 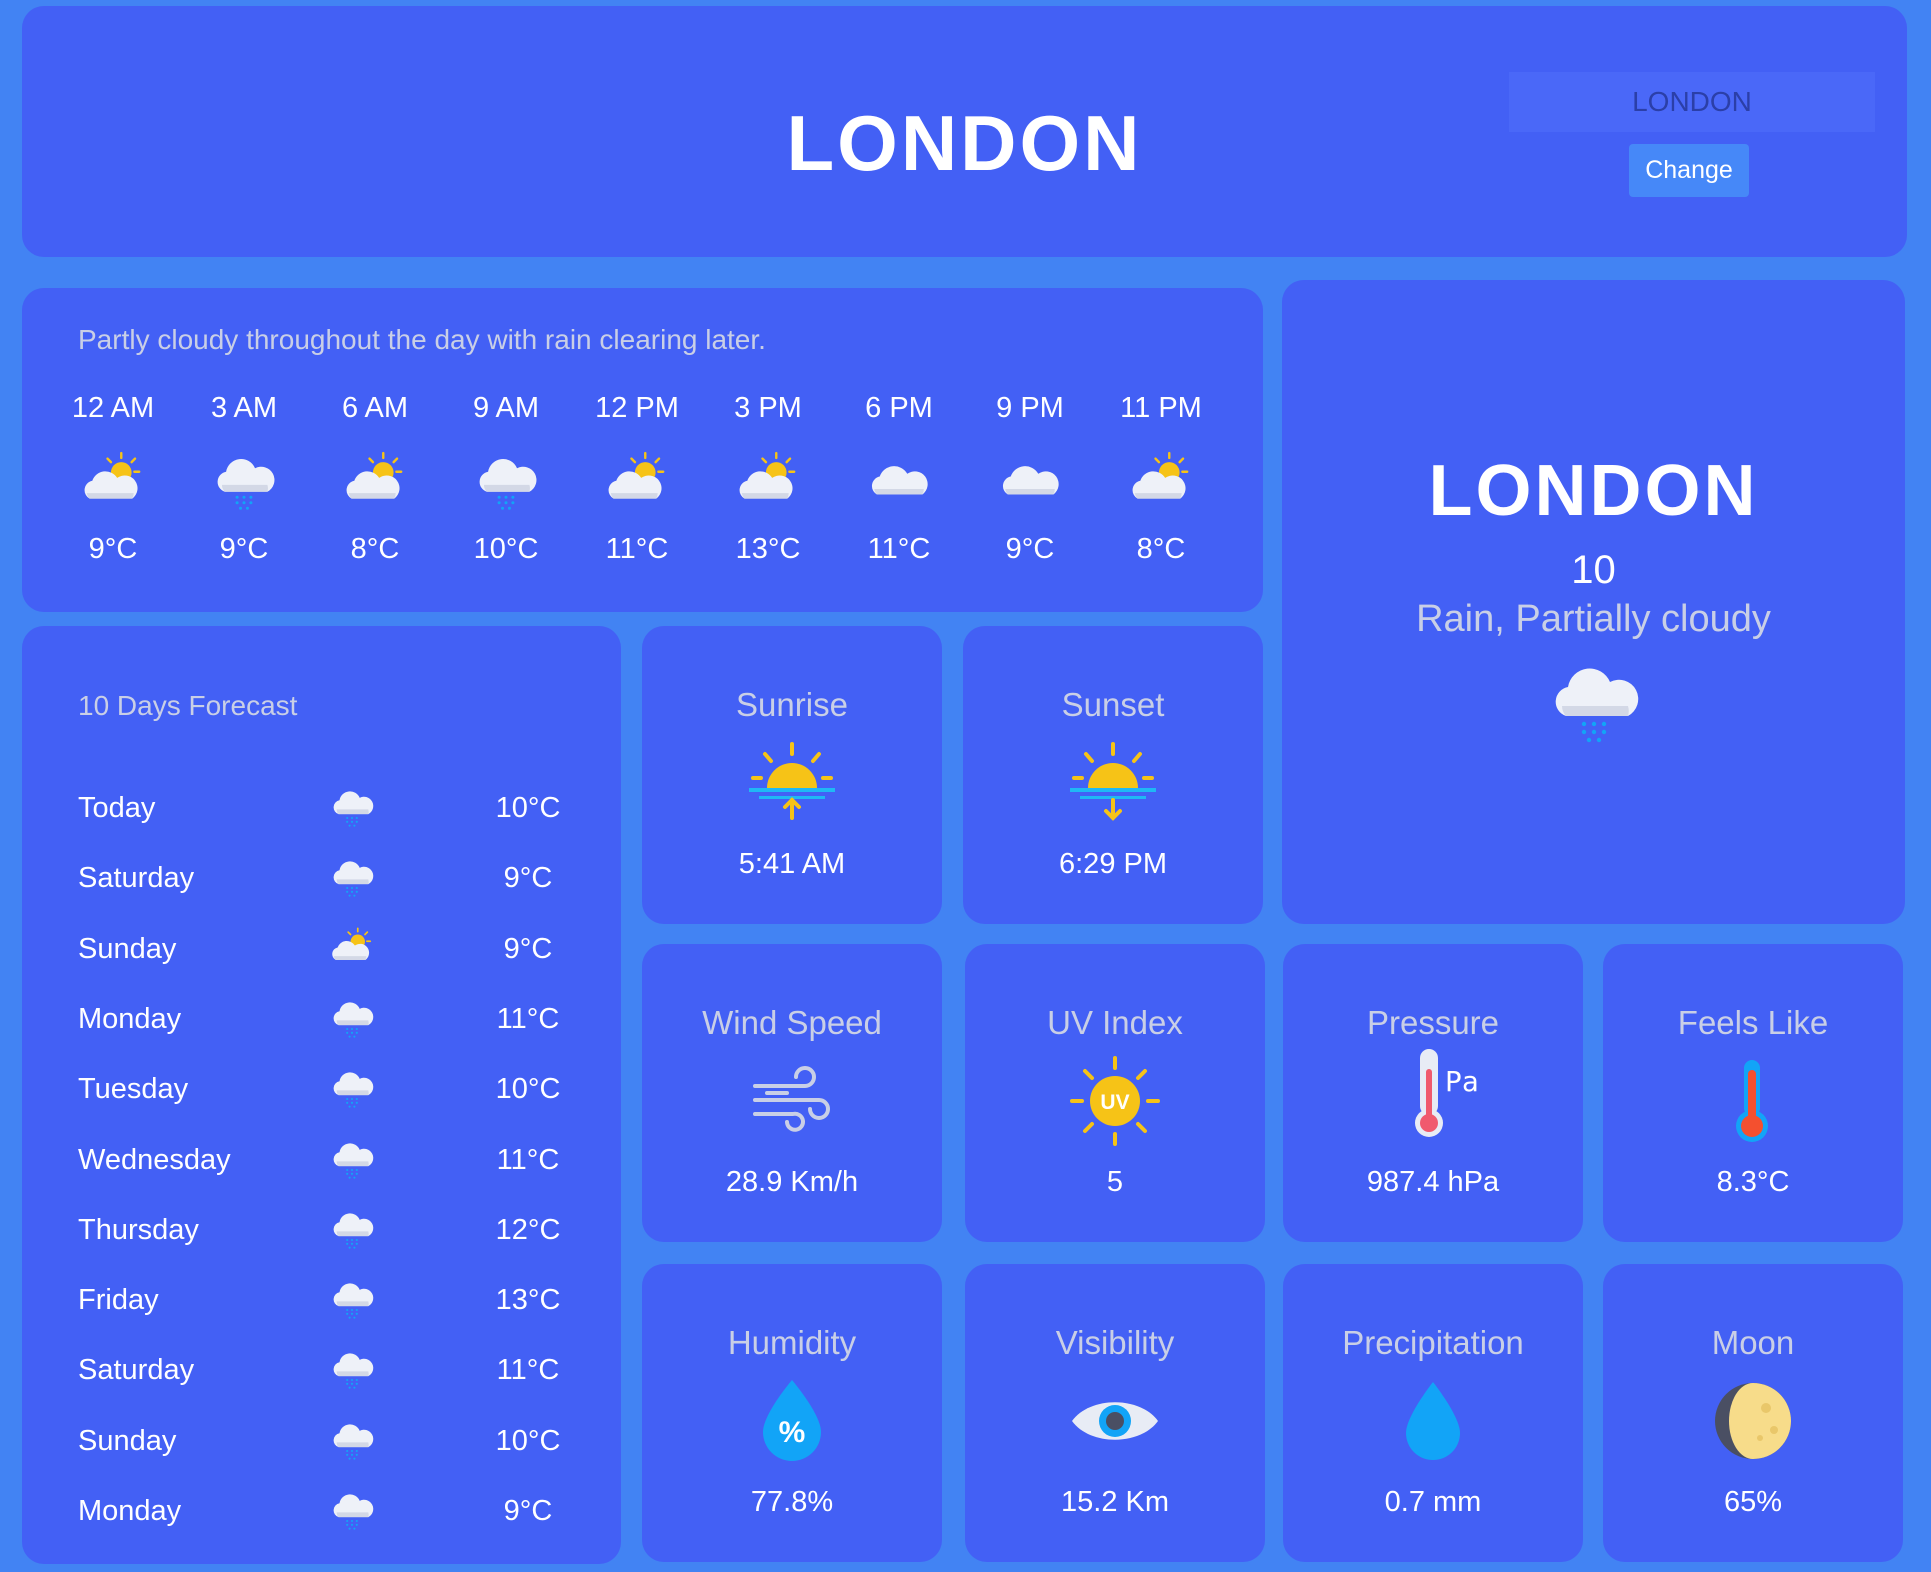 I want to click on sunset-tile: Sunset 6:29 PM, so click(x=1113, y=775).